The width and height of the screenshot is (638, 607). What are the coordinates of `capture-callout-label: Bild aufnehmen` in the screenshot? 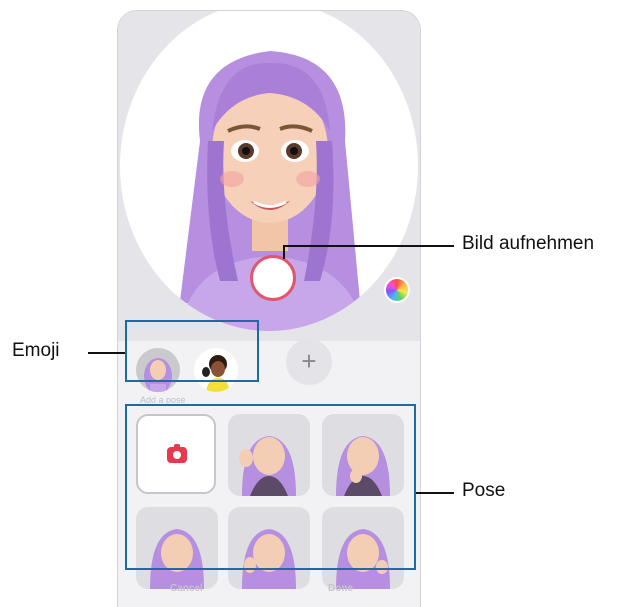 It's located at (528, 243).